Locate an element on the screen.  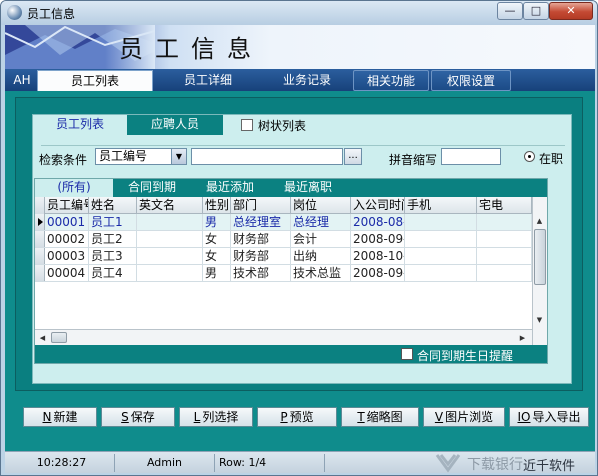
tab-ah: AH is located at coordinates (22, 80).